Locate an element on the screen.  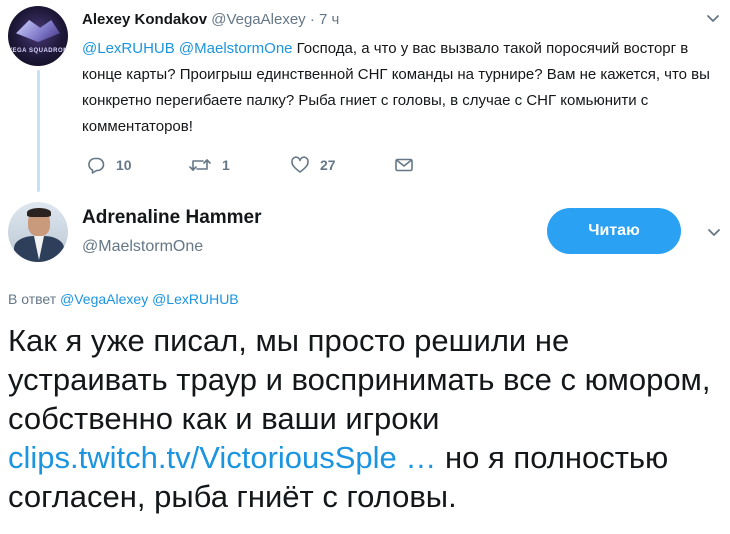
parent-author-handle: @VegaAlexey is located at coordinates (258, 19).